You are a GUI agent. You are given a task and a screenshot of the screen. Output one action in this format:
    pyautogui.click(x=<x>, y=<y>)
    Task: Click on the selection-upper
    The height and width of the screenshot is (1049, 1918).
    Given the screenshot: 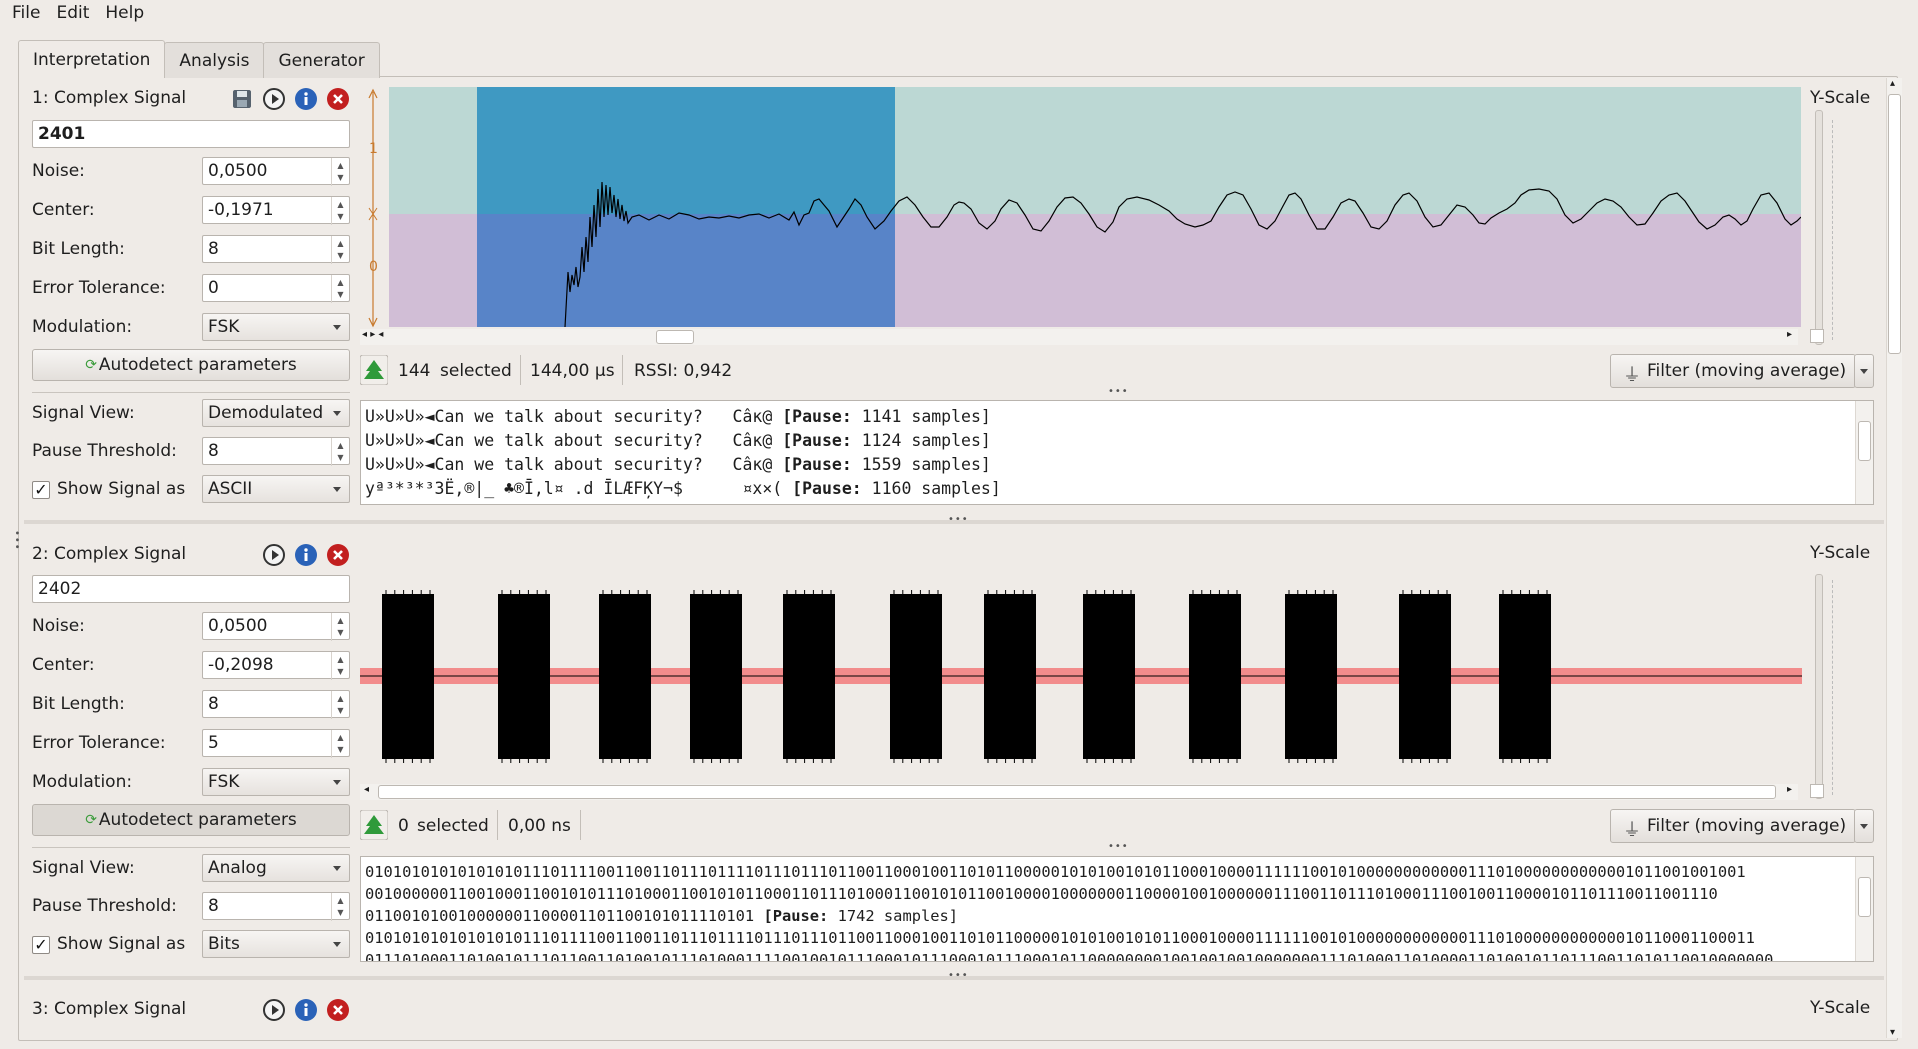 What is the action you would take?
    pyautogui.click(x=686, y=150)
    